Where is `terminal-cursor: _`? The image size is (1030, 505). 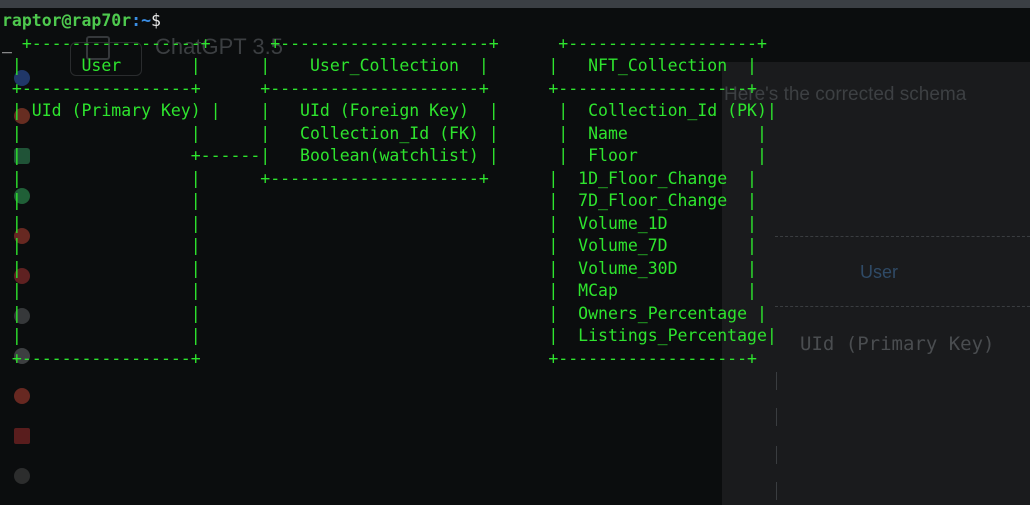 terminal-cursor: _ is located at coordinates (7, 43).